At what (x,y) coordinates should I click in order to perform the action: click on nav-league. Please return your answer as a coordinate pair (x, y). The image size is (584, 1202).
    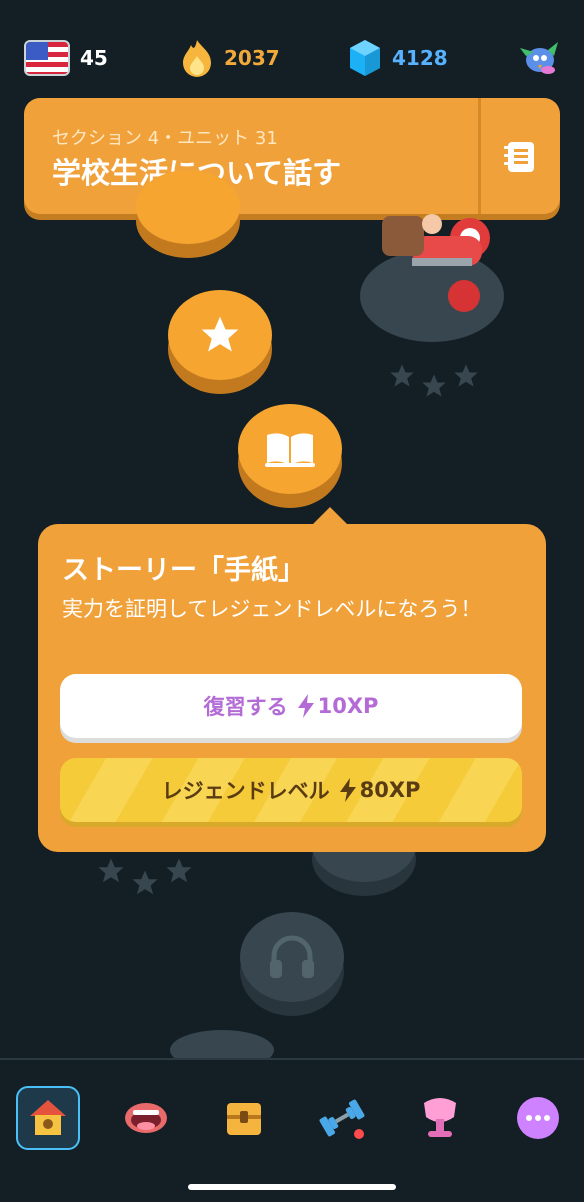
    Looking at the image, I should click on (440, 1118).